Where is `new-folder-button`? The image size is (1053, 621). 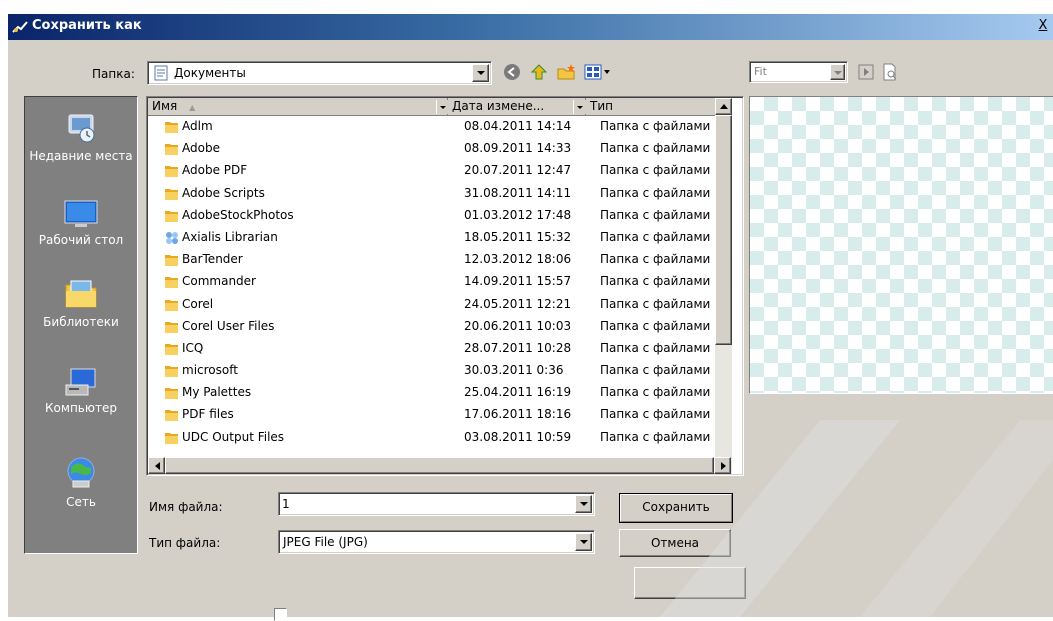 new-folder-button is located at coordinates (567, 73).